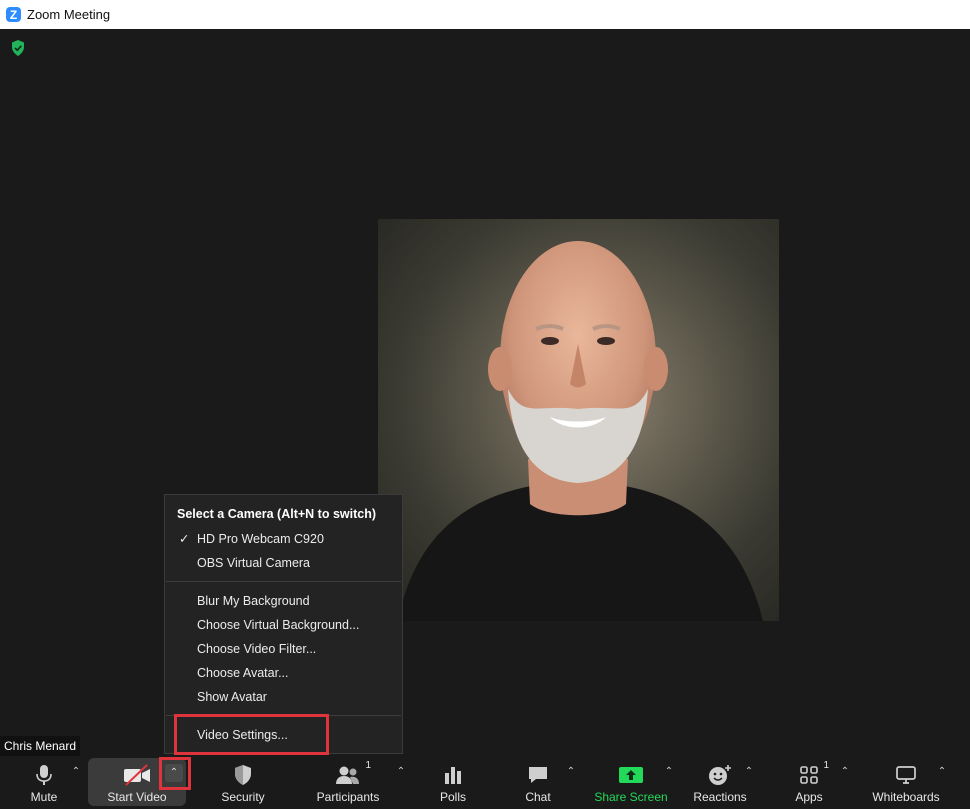 The height and width of the screenshot is (809, 970). Describe the element at coordinates (76, 772) in the screenshot. I see `audio-options-chevron-up-icon: ⌃` at that location.